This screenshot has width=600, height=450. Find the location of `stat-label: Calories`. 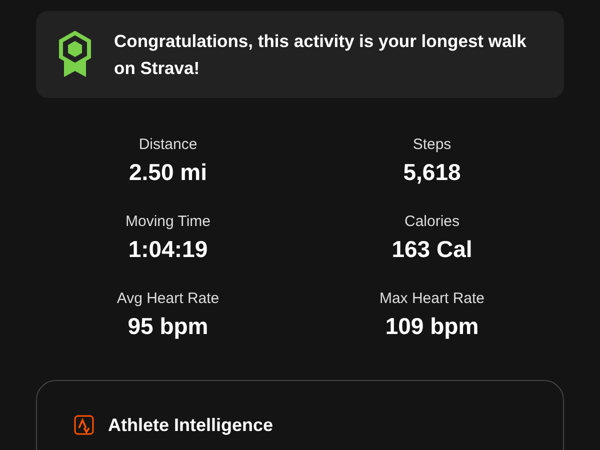

stat-label: Calories is located at coordinates (432, 221).